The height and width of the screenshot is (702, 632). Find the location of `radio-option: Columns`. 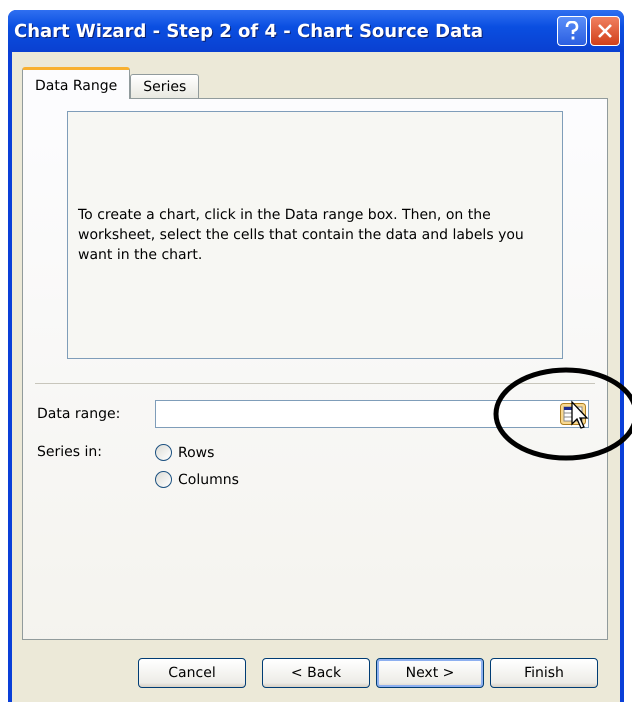

radio-option: Columns is located at coordinates (197, 479).